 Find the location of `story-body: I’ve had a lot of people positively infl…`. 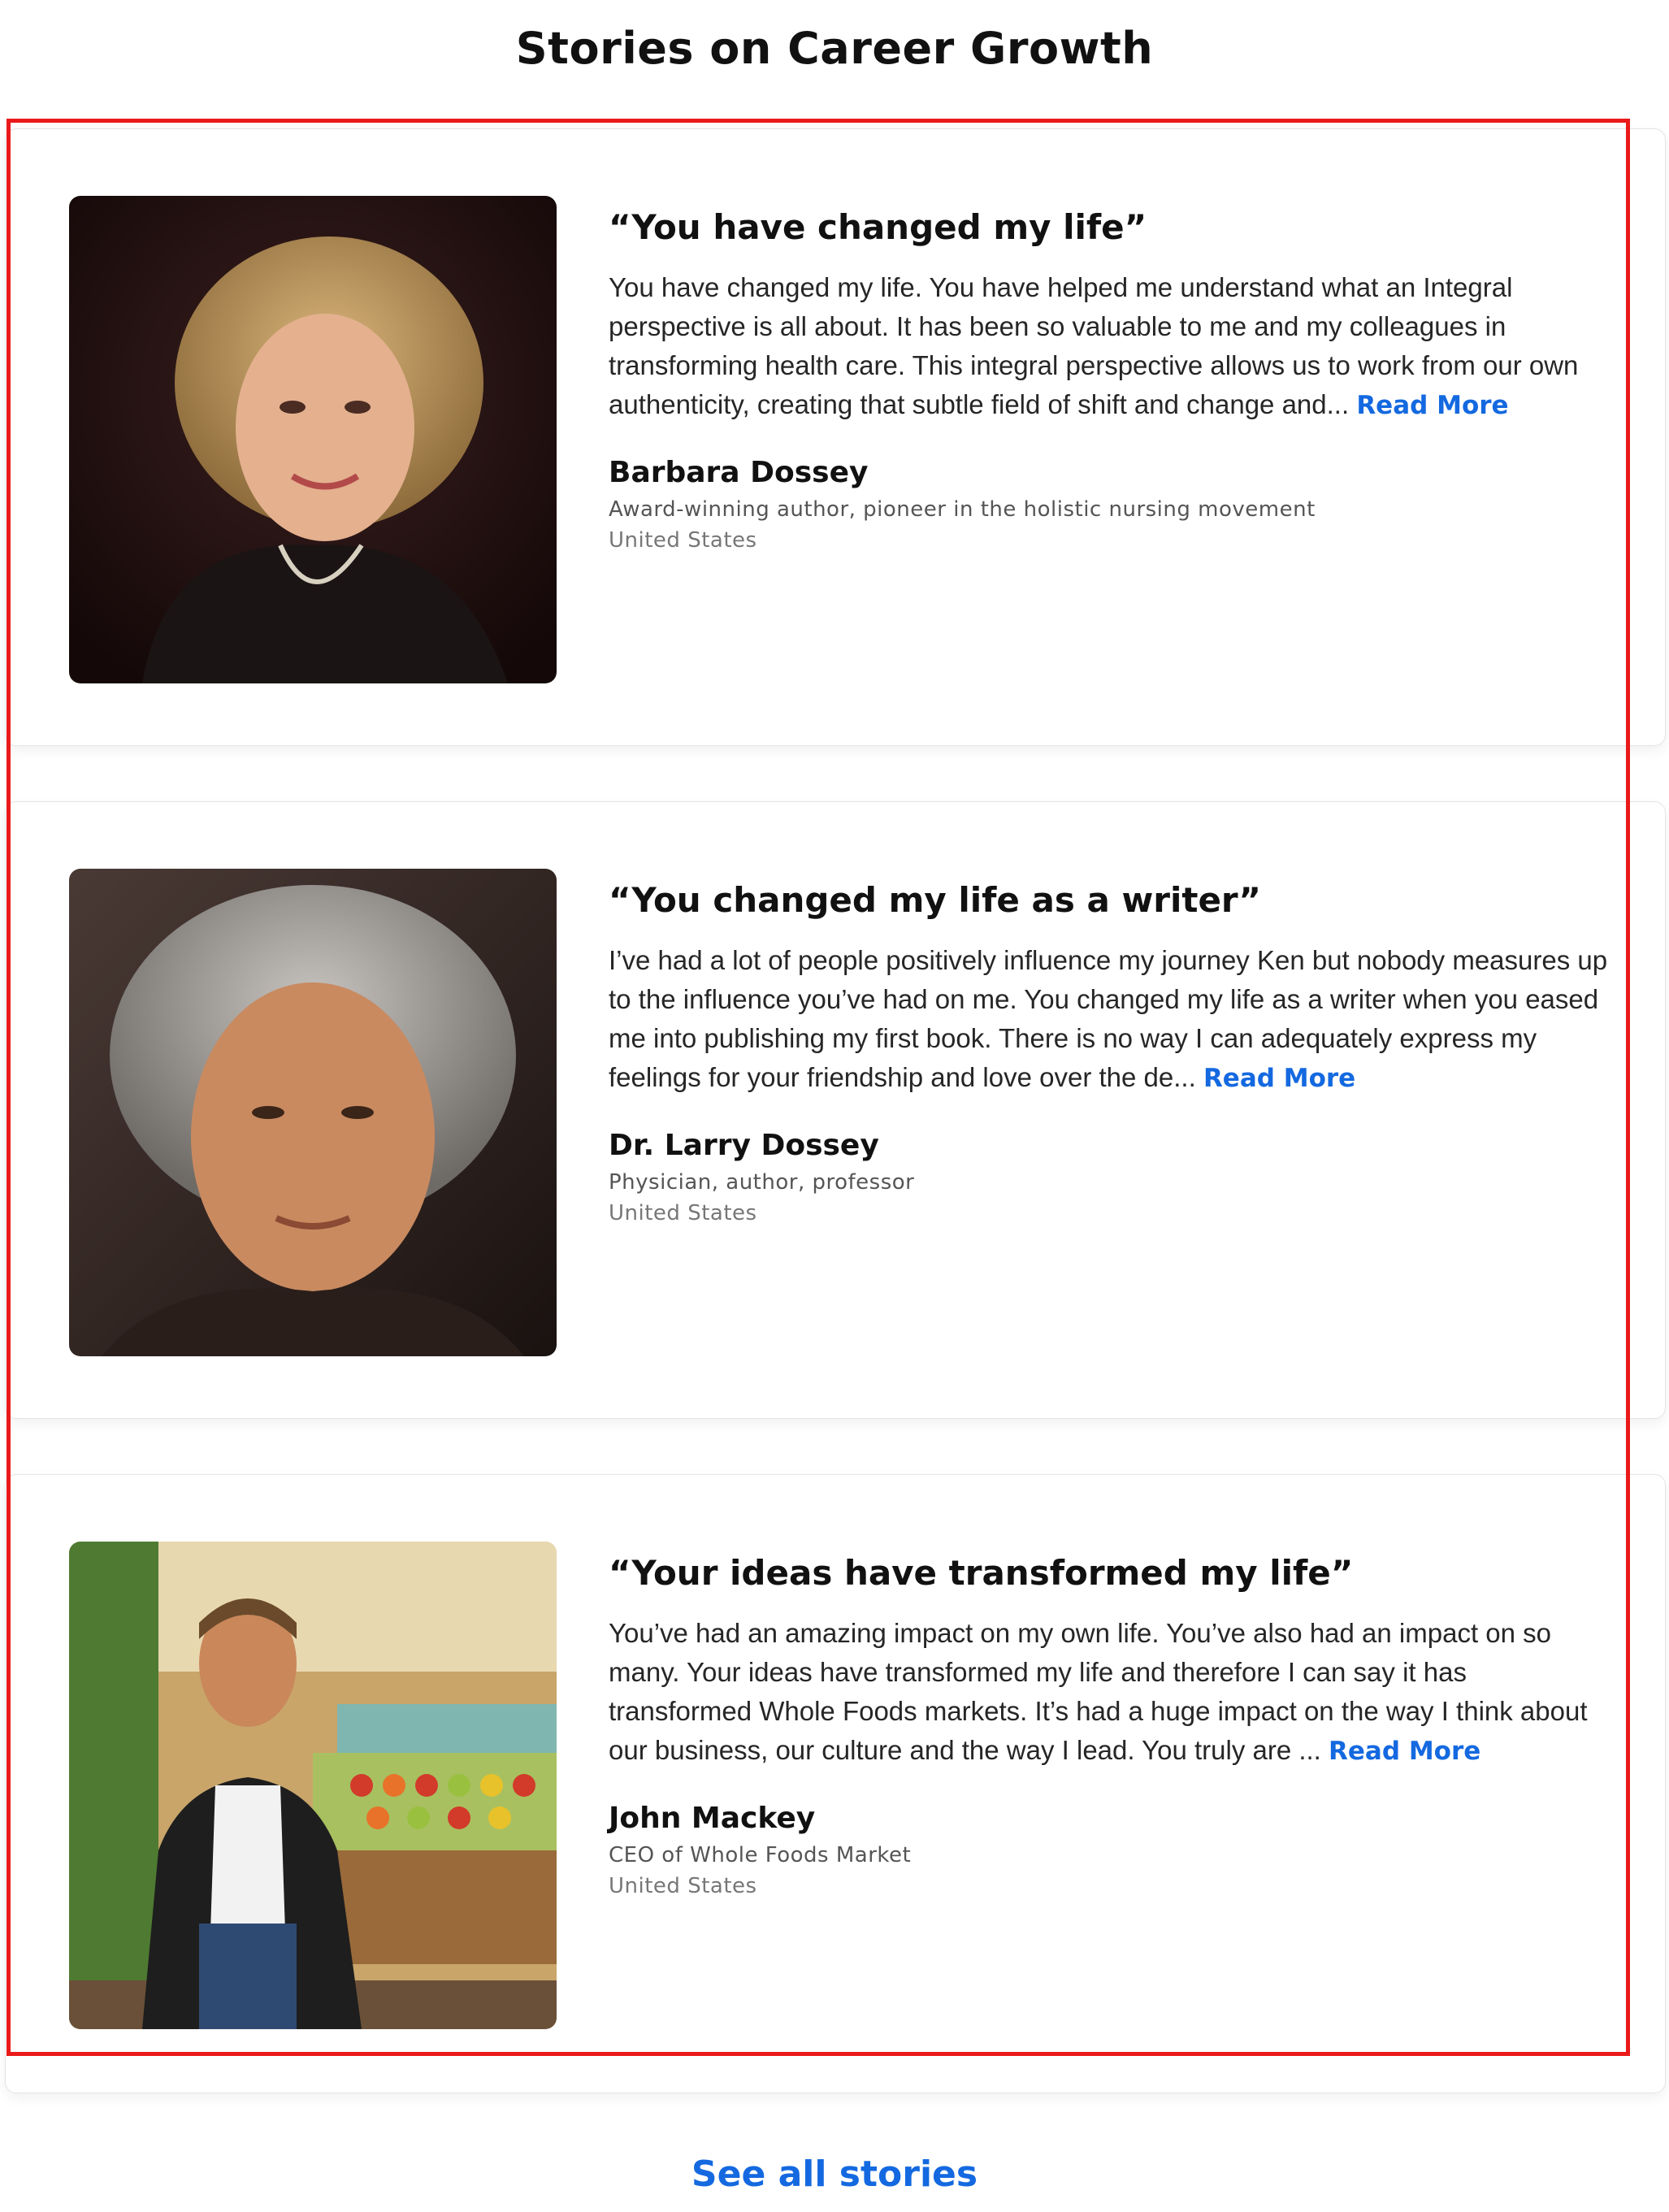

story-body: I’ve had a lot of people positively infl… is located at coordinates (1108, 1018).